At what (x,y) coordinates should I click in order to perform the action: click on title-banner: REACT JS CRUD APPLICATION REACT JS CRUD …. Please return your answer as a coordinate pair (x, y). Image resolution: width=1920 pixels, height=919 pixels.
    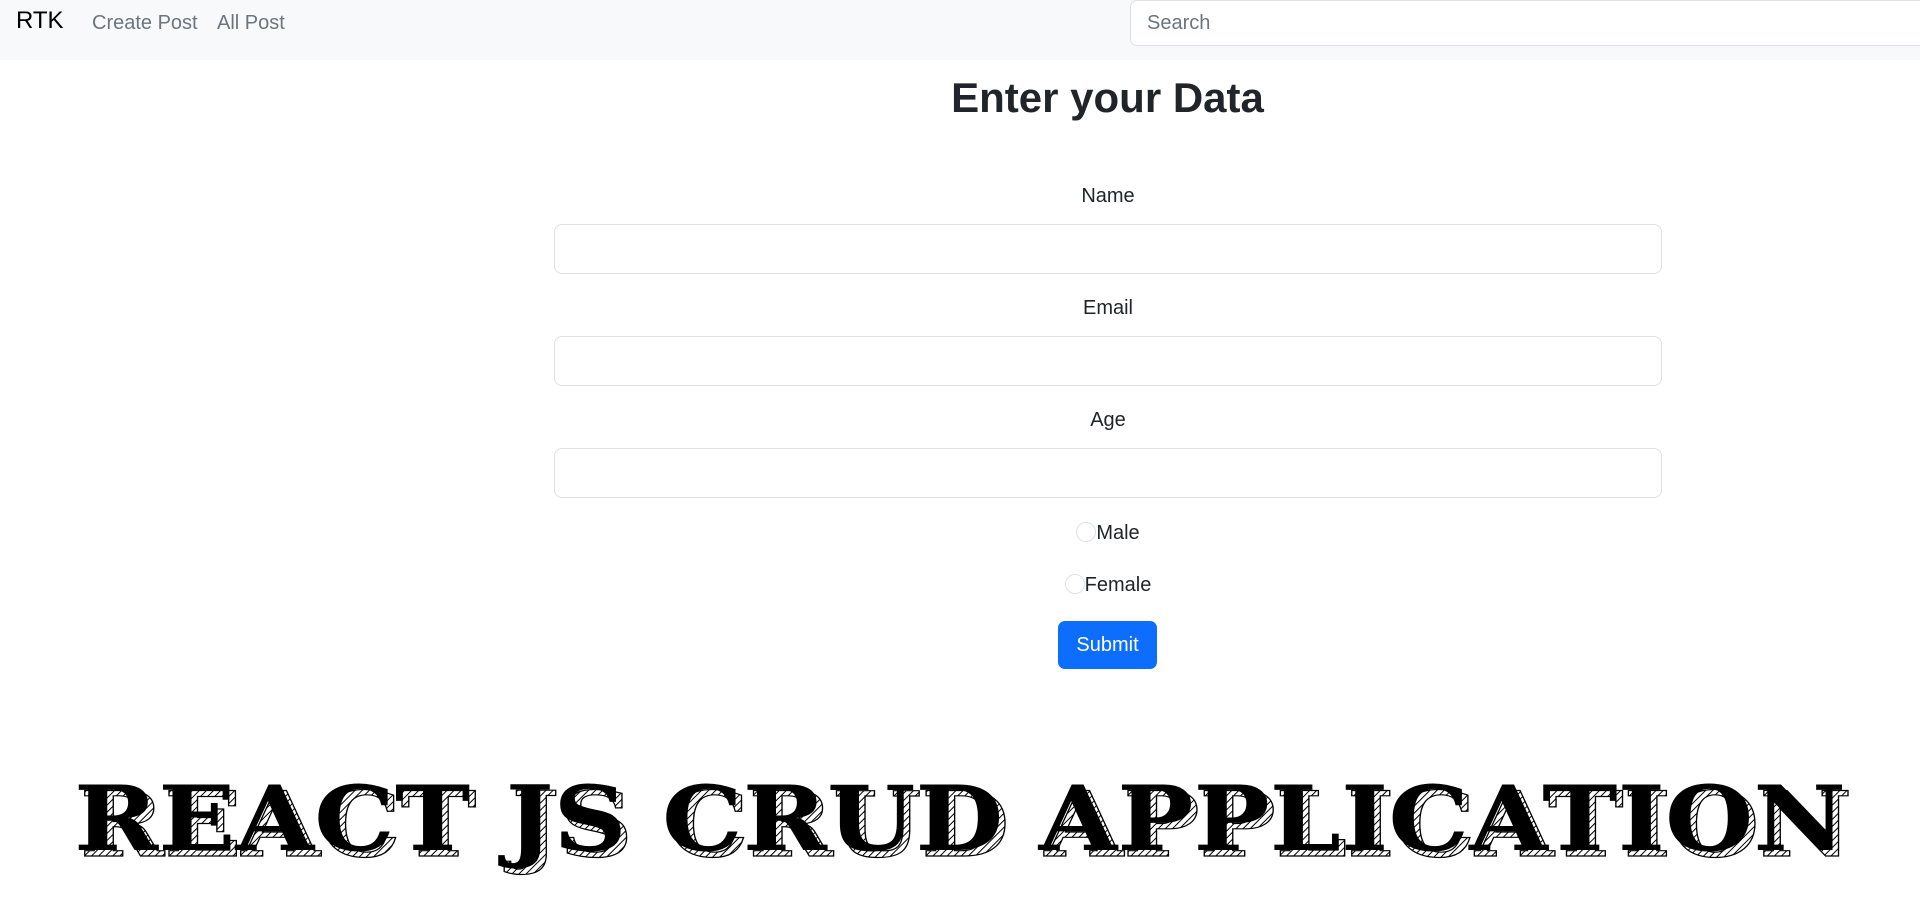
    Looking at the image, I should click on (960, 825).